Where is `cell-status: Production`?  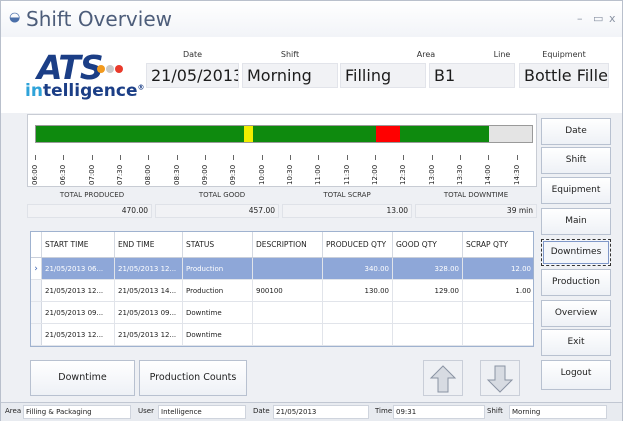
cell-status: Production is located at coordinates (218, 290).